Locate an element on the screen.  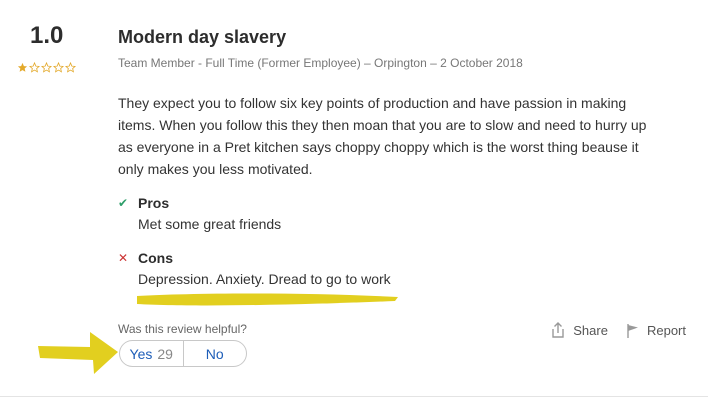
share-button: Share is located at coordinates (579, 330).